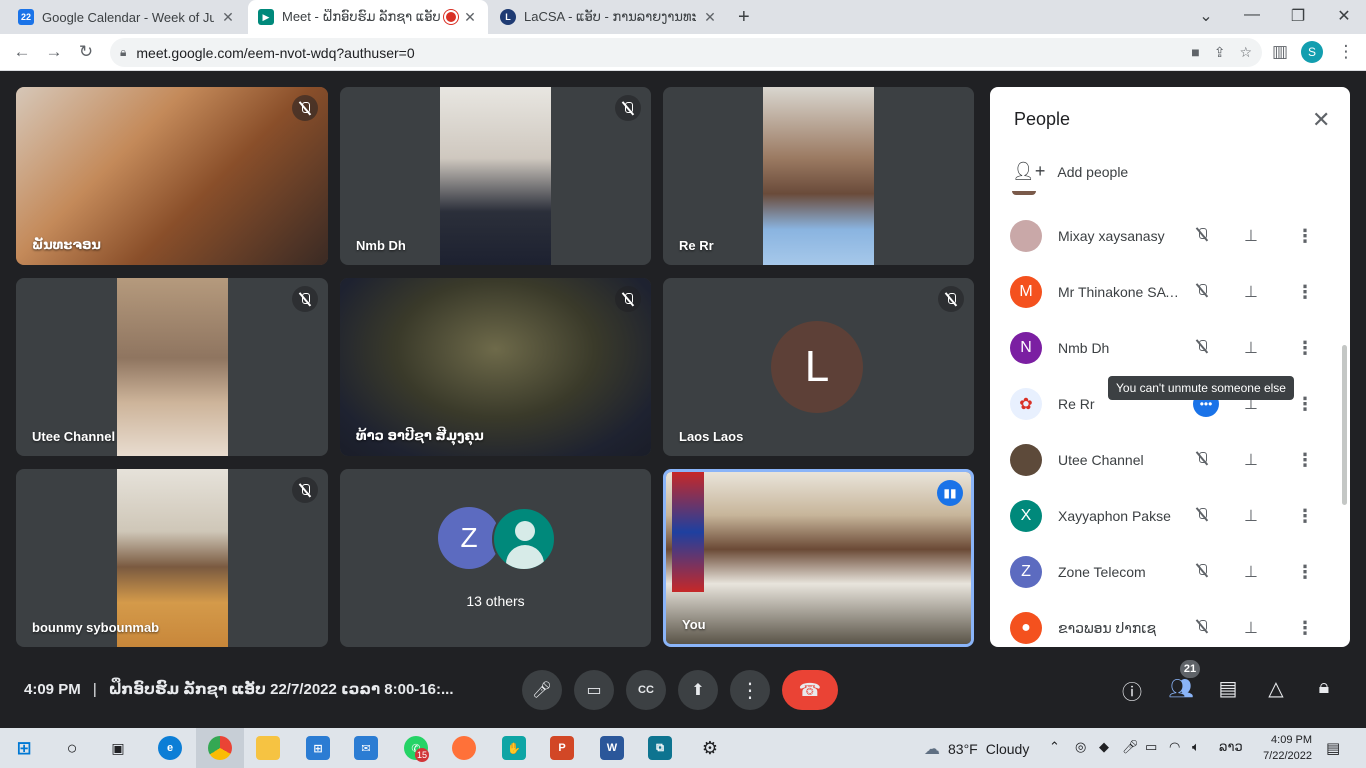 The width and height of the screenshot is (1366, 768). Describe the element at coordinates (514, 748) in the screenshot. I see `app-icon: ✋` at that location.